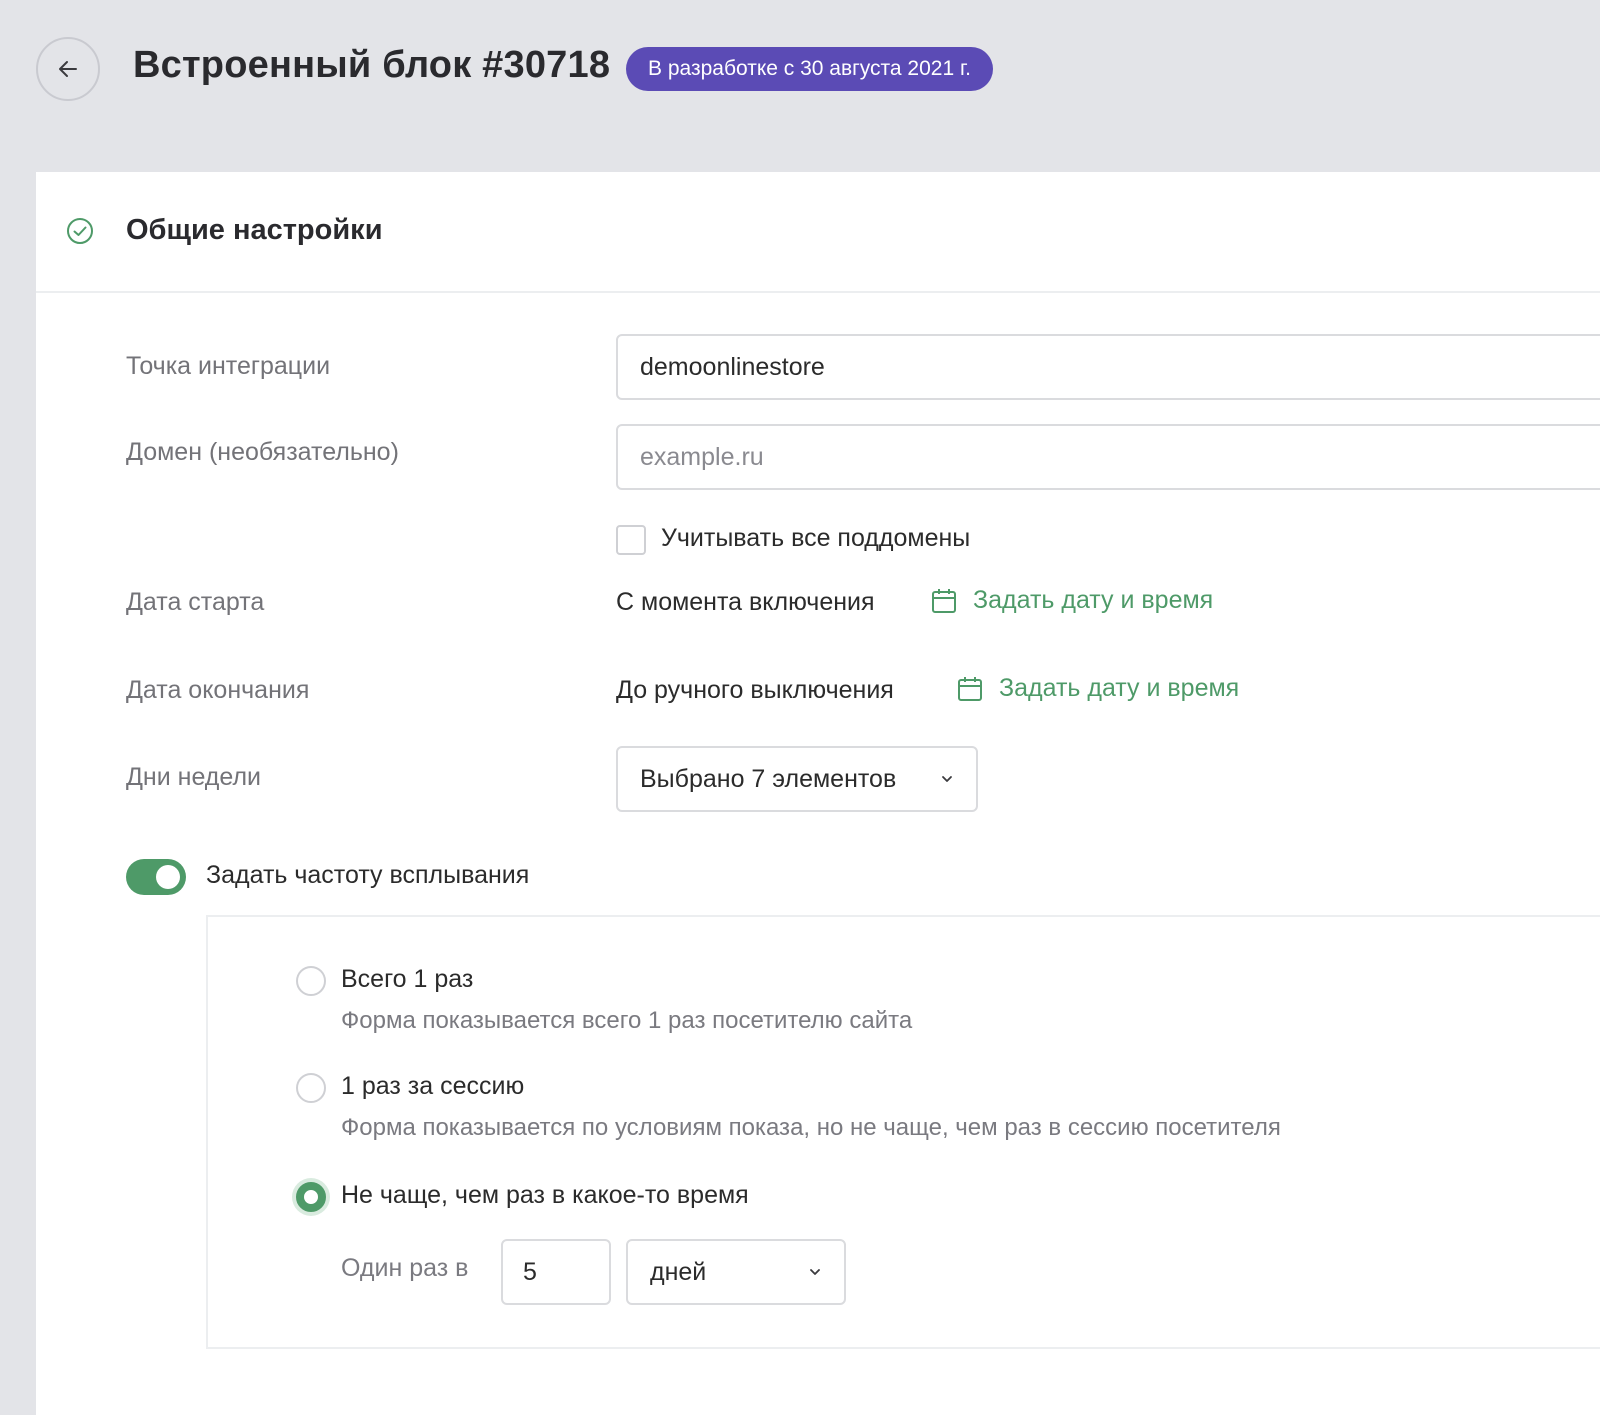  I want to click on interval-unit-value: дней, so click(678, 1271).